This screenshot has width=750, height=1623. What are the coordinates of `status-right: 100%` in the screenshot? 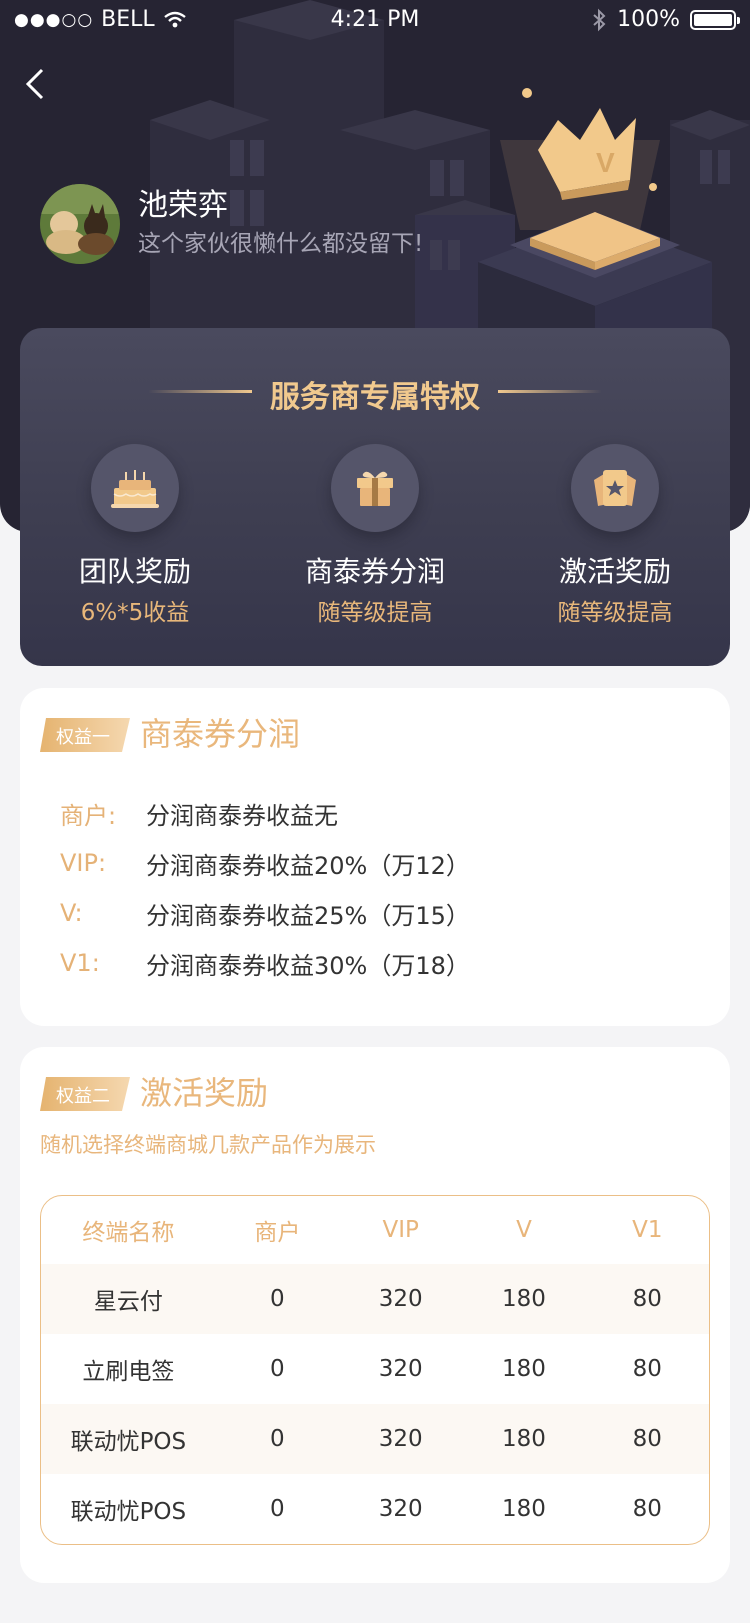 It's located at (665, 19).